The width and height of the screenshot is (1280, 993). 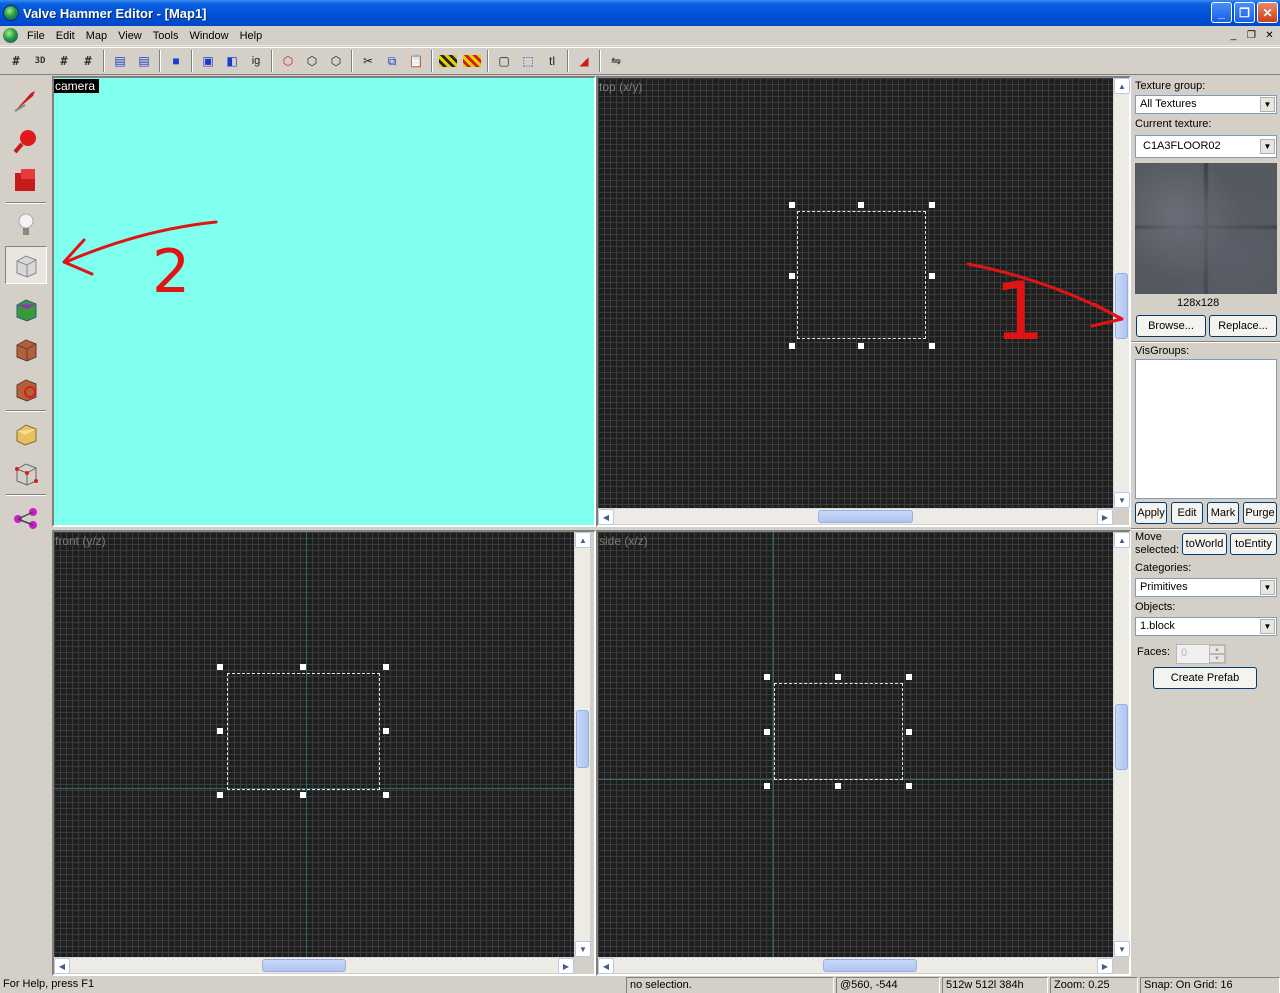 I want to click on selection-tool, so click(x=26, y=101).